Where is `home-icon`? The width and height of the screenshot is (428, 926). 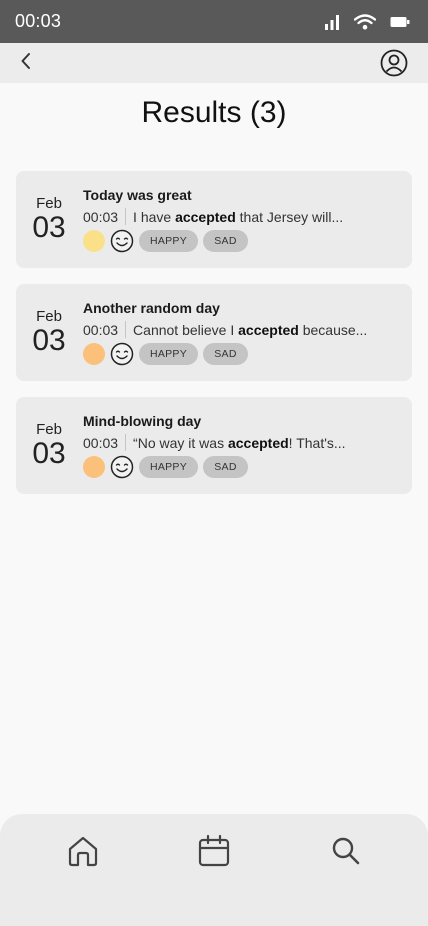
home-icon is located at coordinates (83, 854).